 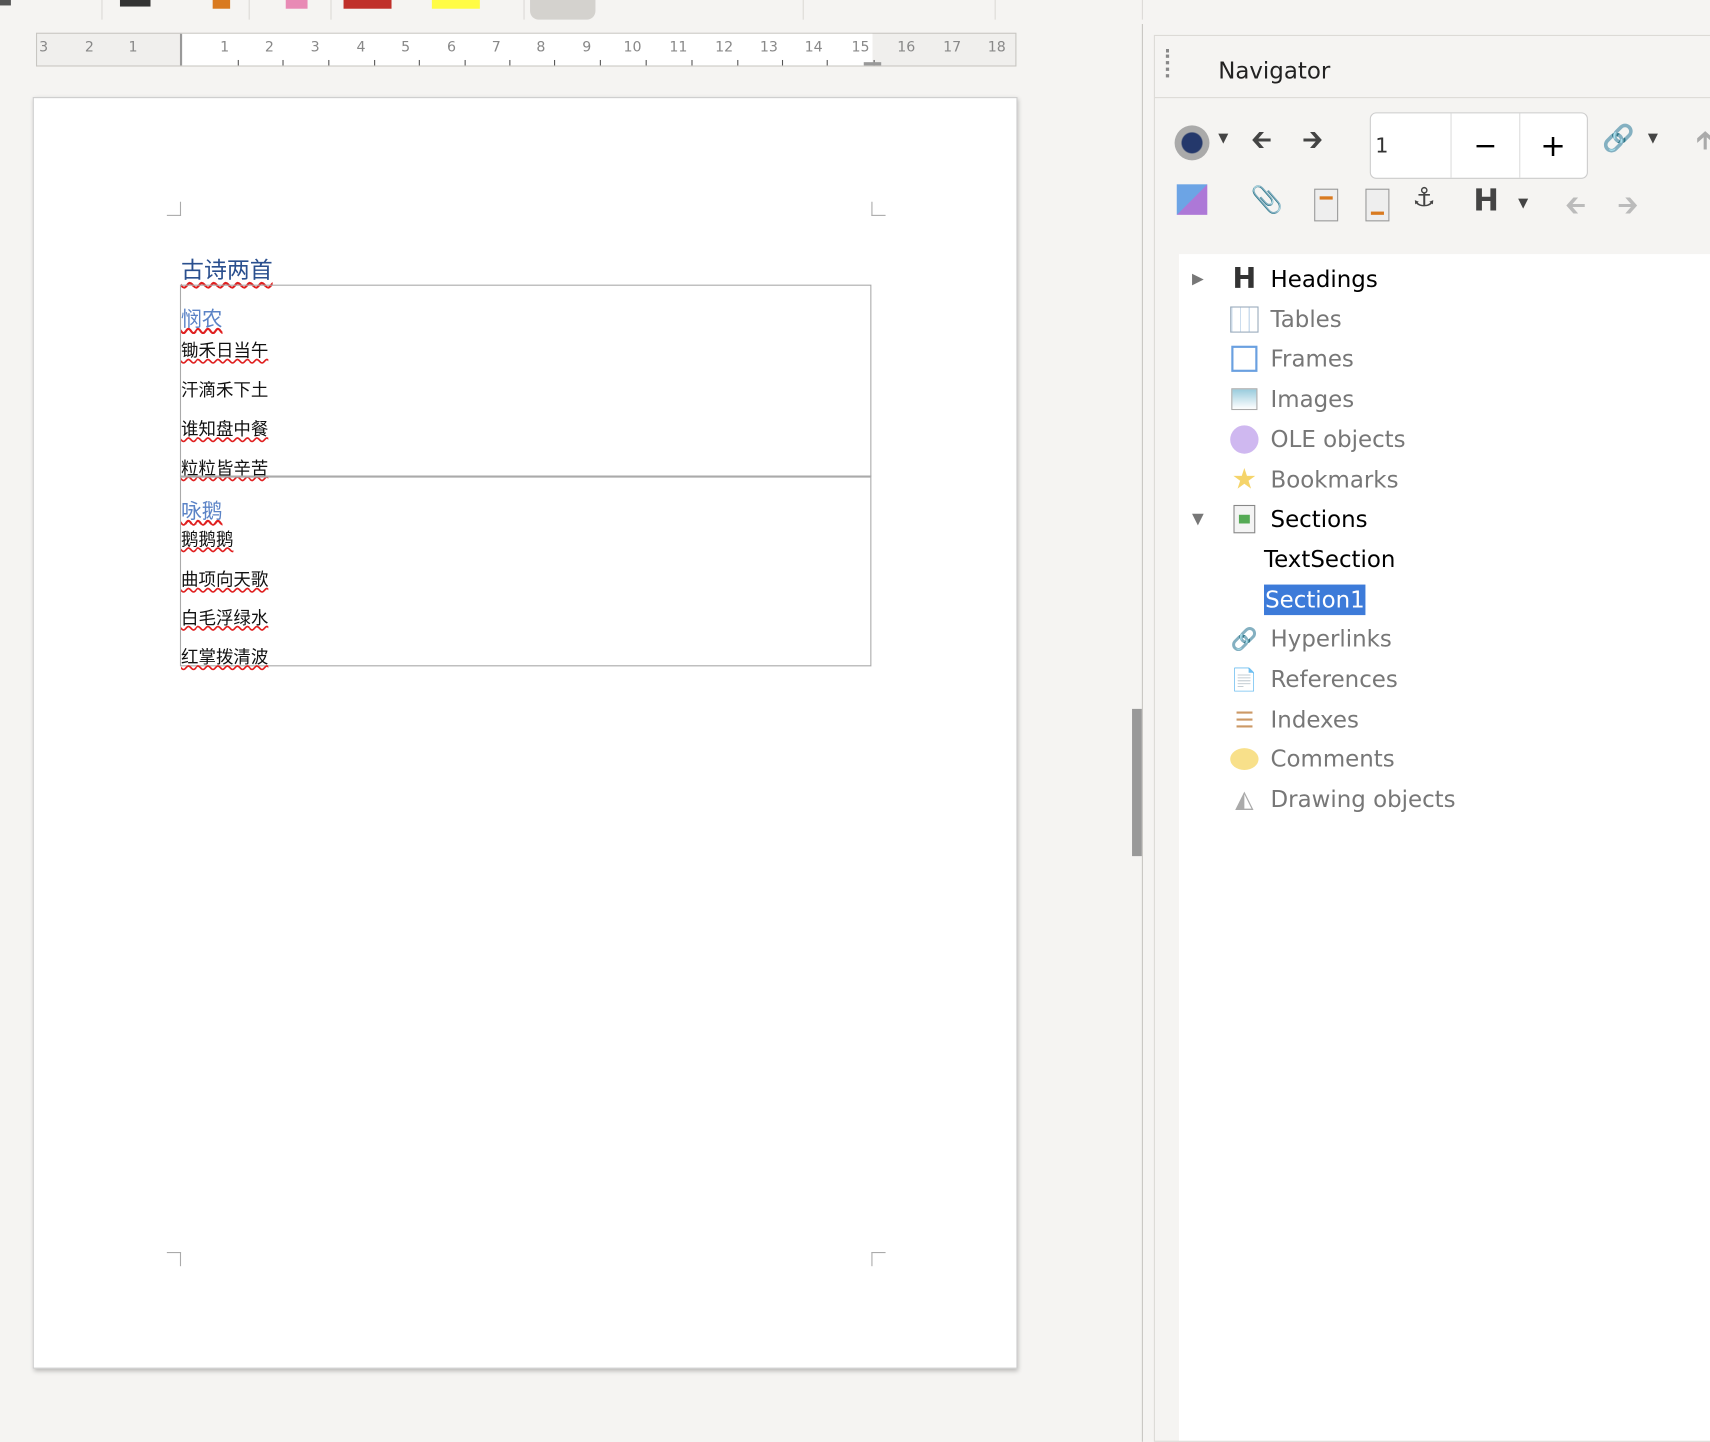 I want to click on hyperlink-drag-mode-icon: 🔗, so click(x=1618, y=138).